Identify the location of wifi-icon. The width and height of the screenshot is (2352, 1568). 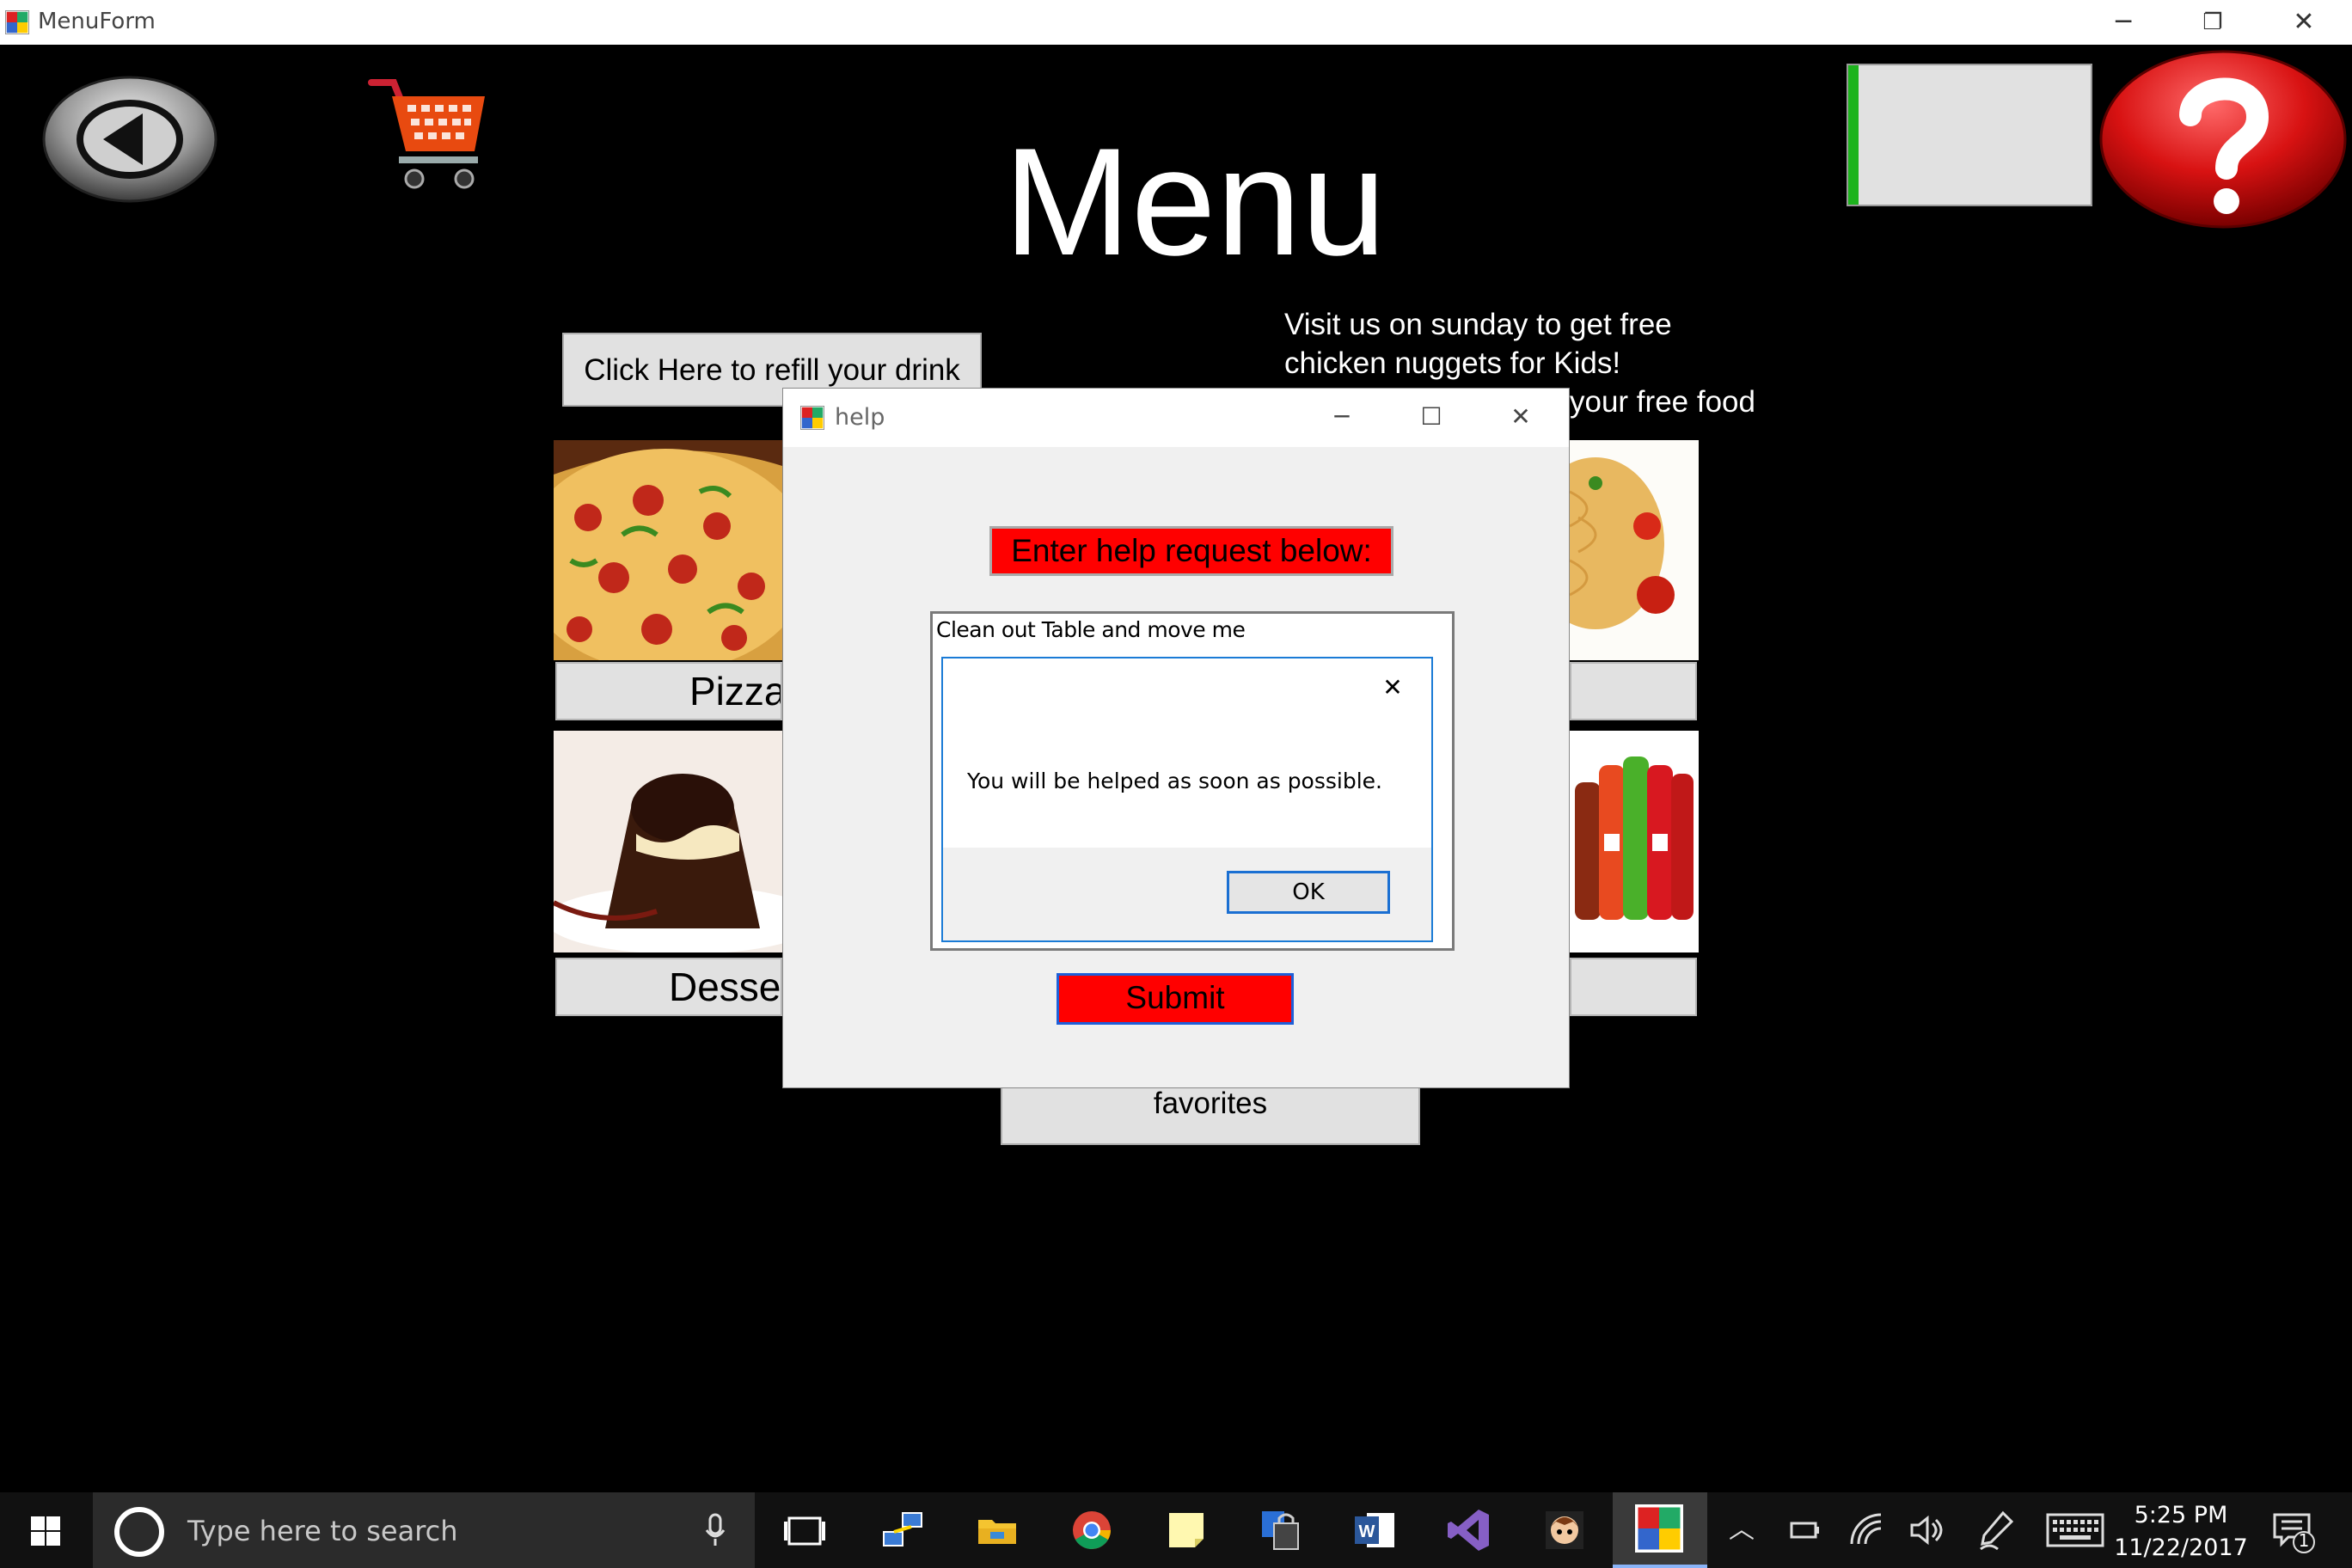
(1867, 1530).